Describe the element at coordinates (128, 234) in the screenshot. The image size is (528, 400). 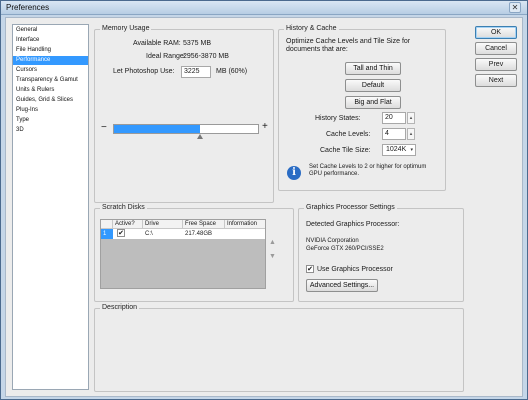
I see `row-active-cell: ✔` at that location.